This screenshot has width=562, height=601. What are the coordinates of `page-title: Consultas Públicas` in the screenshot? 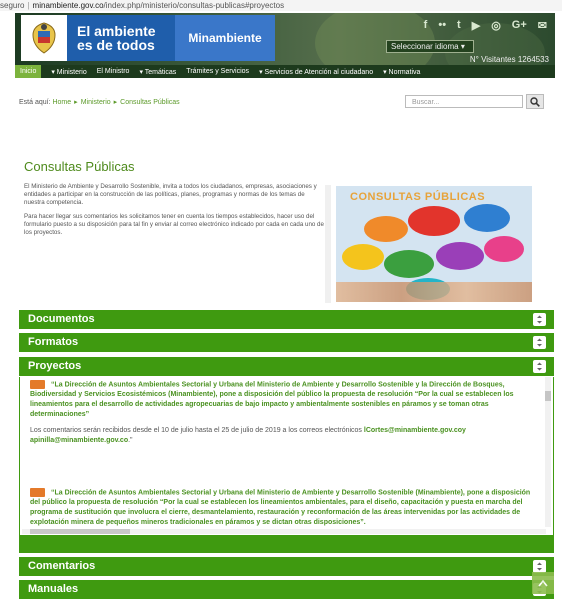 It's located at (79, 166).